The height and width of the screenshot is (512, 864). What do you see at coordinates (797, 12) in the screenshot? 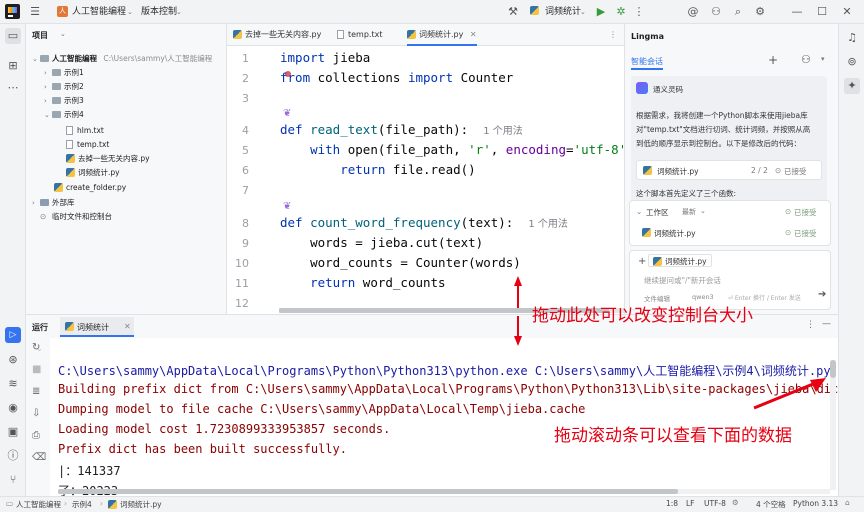
I see `minimize-icon: —` at bounding box center [797, 12].